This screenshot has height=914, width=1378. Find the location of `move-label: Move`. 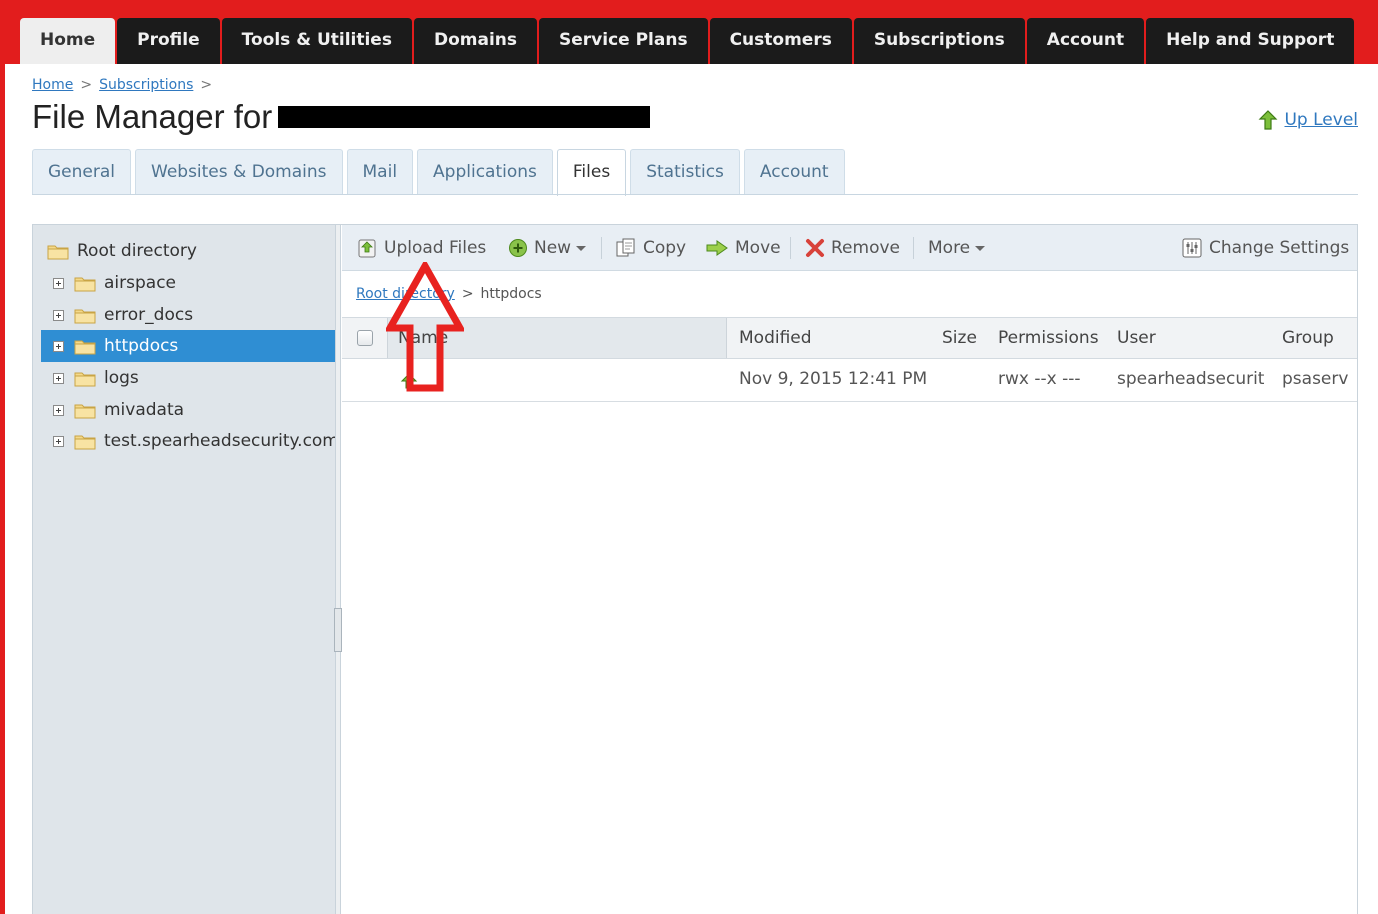

move-label: Move is located at coordinates (758, 248).